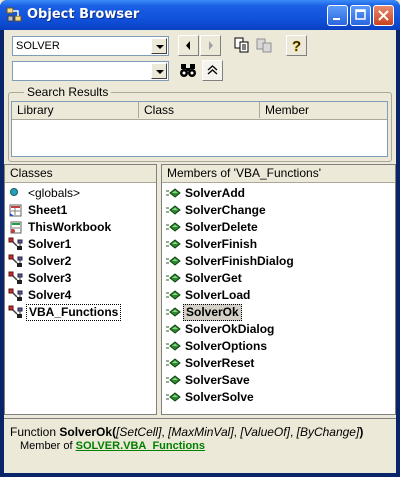 The height and width of the screenshot is (477, 400). I want to click on column-header-library: Library, so click(75, 110).